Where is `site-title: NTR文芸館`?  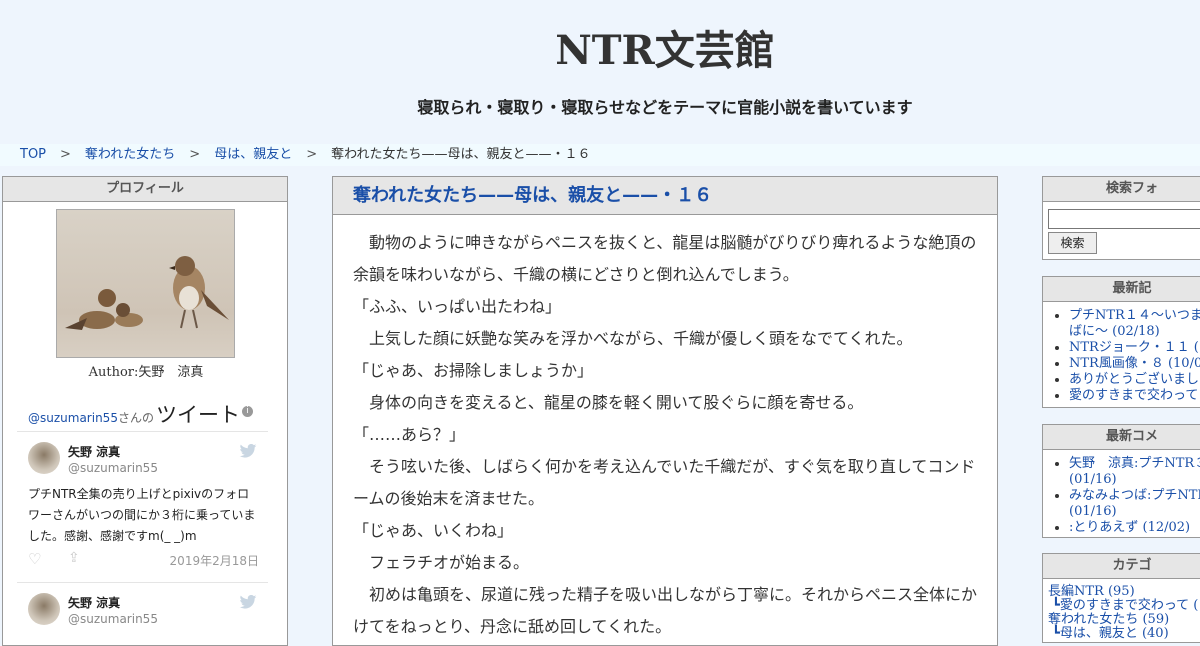
site-title: NTR文芸館 is located at coordinates (600, 47).